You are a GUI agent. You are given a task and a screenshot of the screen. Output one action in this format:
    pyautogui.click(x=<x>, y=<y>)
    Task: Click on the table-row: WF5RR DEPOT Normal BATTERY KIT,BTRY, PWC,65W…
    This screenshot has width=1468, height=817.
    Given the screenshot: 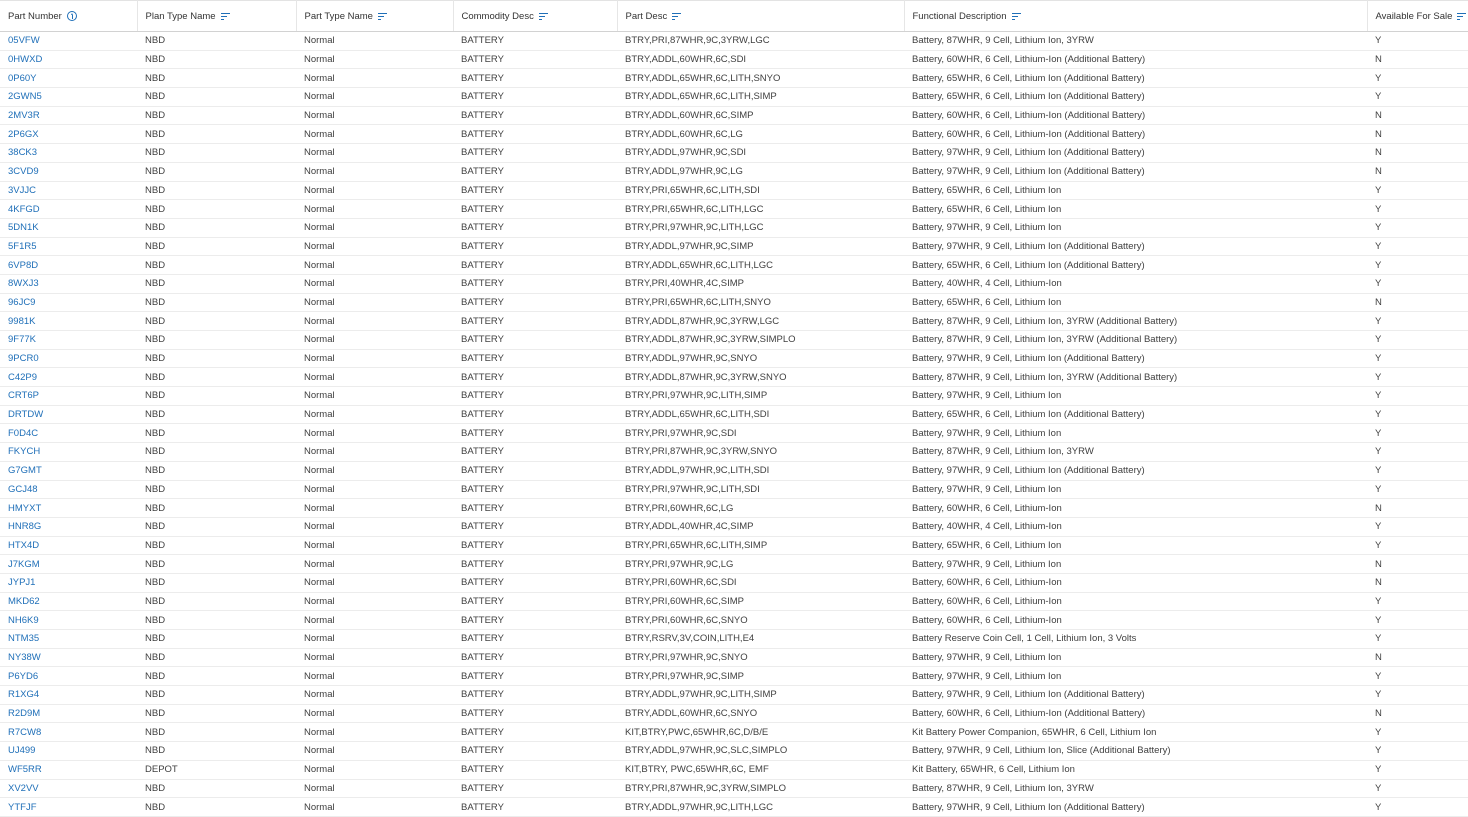 What is the action you would take?
    pyautogui.click(x=734, y=770)
    